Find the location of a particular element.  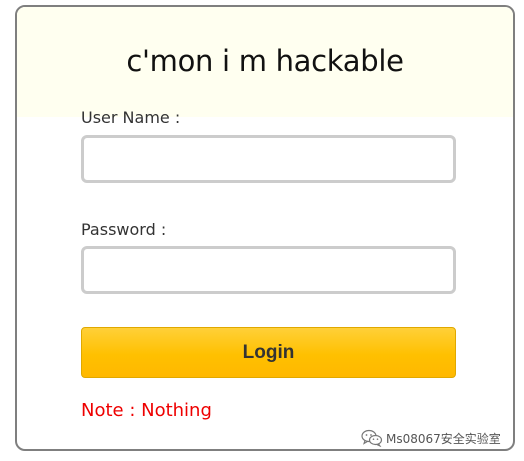

watermark-text: Ms08067安全实验室 is located at coordinates (443, 438).